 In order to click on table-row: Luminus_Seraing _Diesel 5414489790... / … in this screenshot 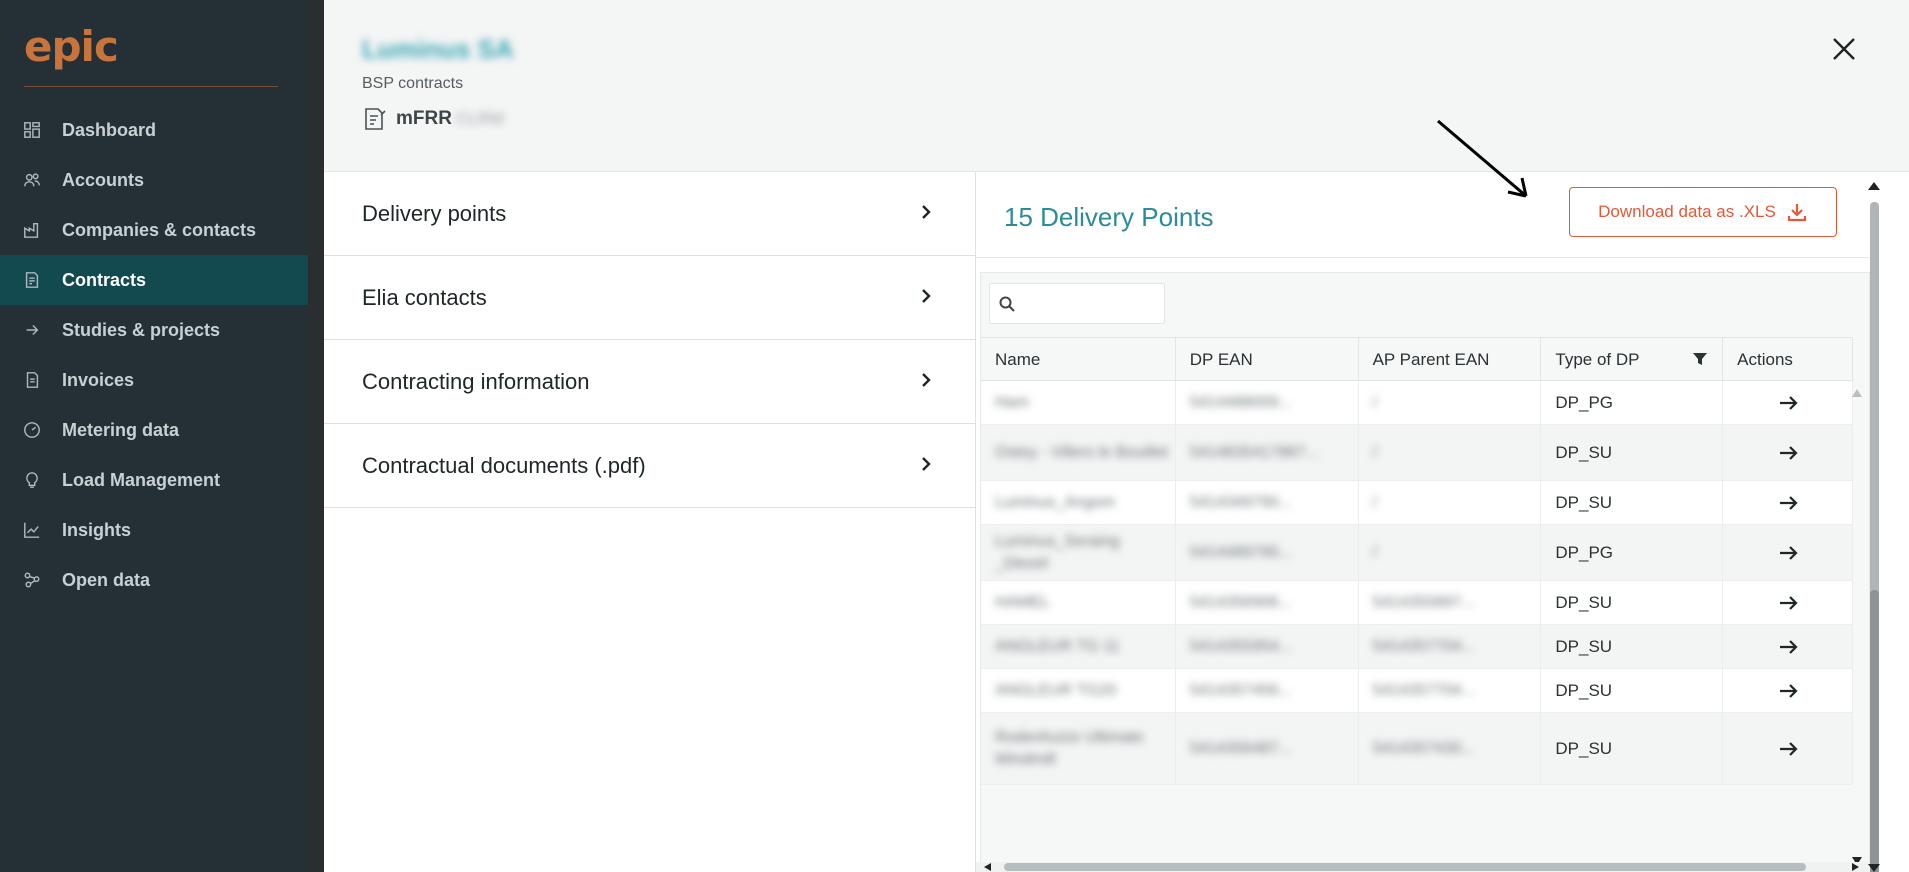, I will do `click(1417, 553)`.